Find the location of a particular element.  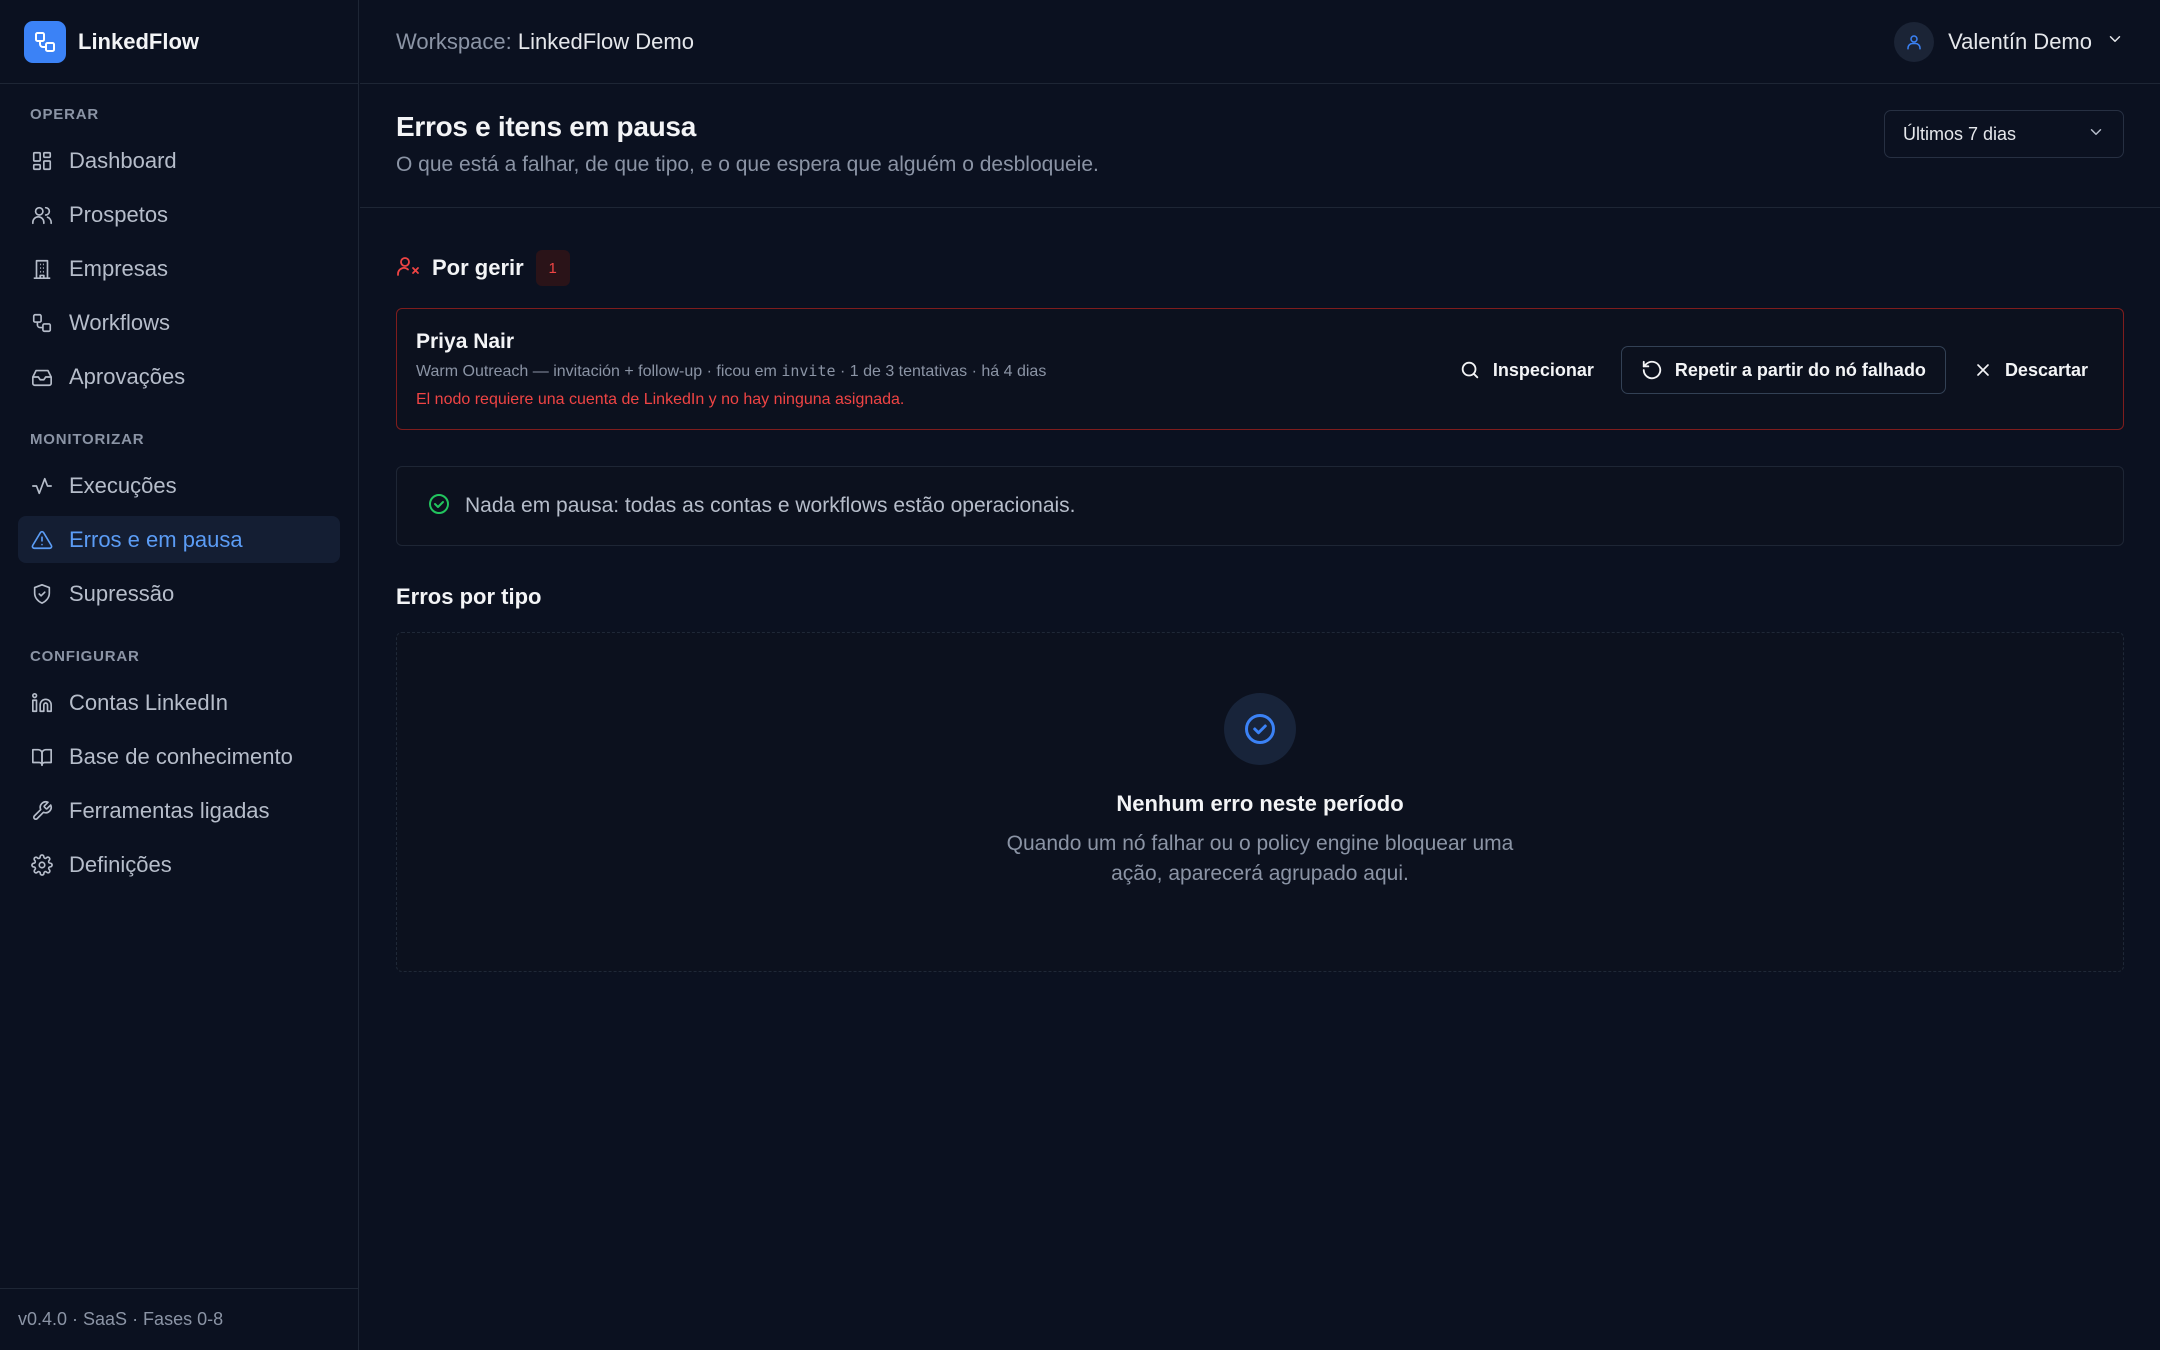

brand: LinkedFlow is located at coordinates (179, 42).